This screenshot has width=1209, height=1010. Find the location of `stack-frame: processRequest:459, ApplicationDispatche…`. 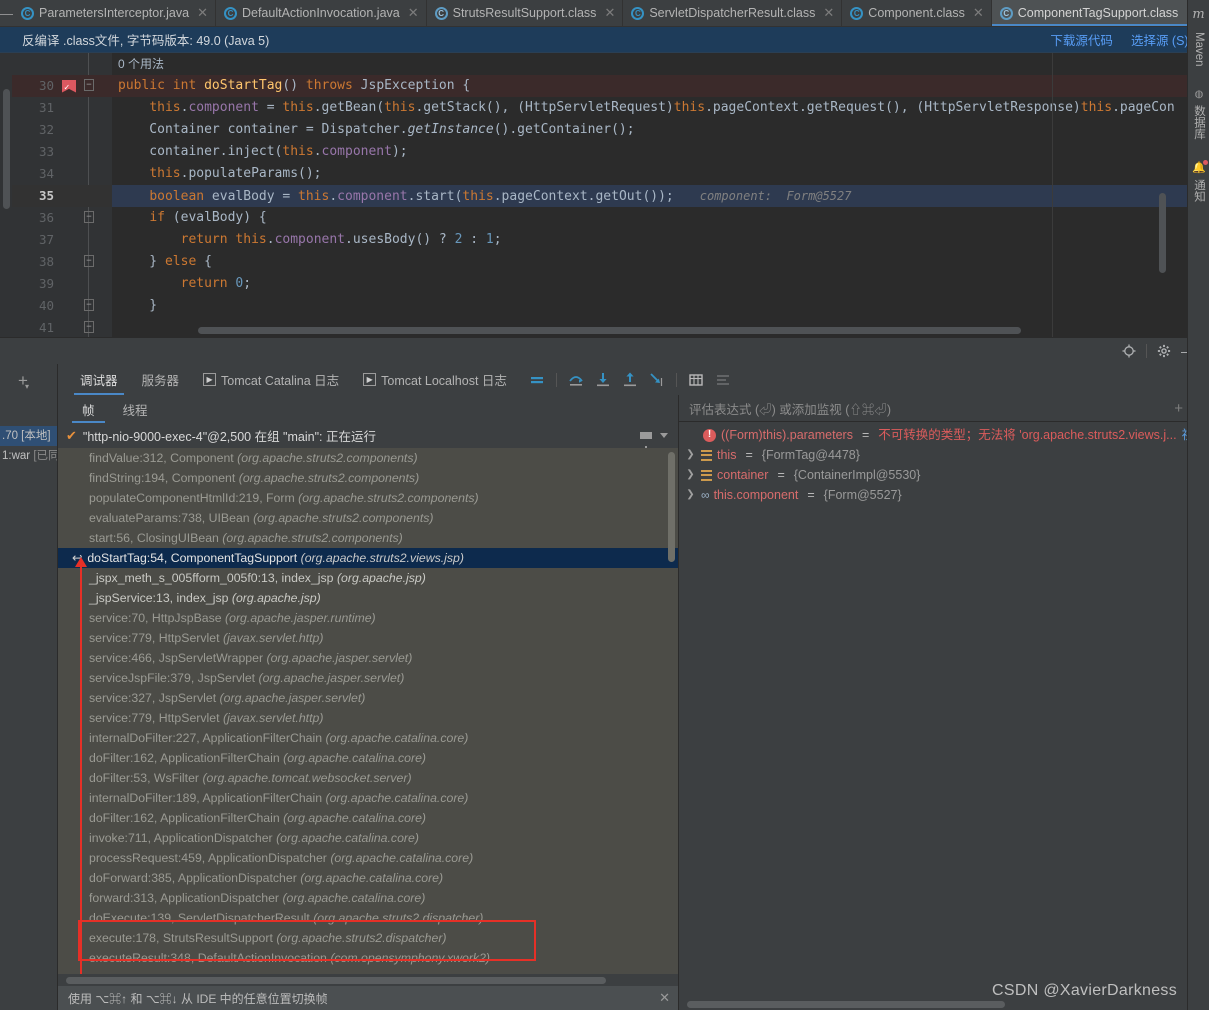

stack-frame: processRequest:459, ApplicationDispatche… is located at coordinates (368, 858).